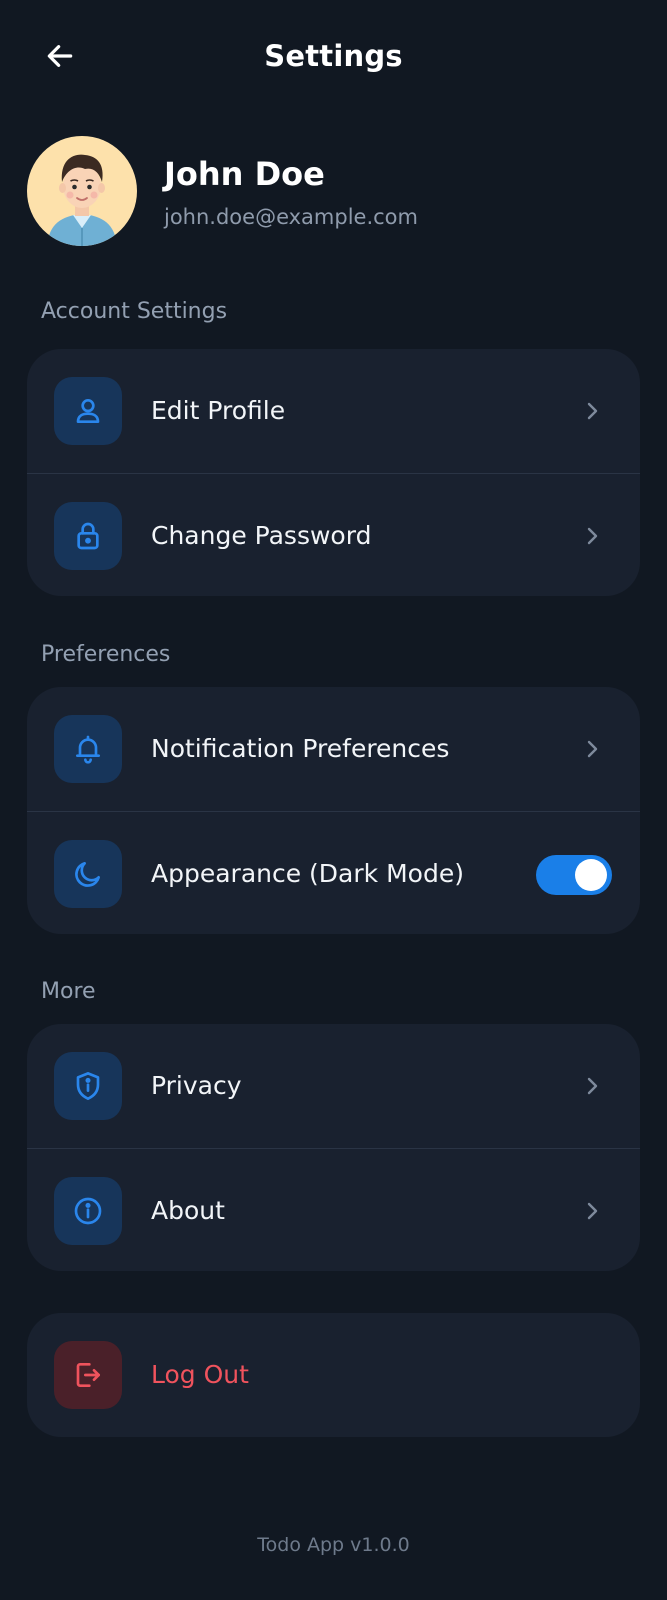 The height and width of the screenshot is (1600, 667). I want to click on settings-item-label: Privacy, so click(196, 1085).